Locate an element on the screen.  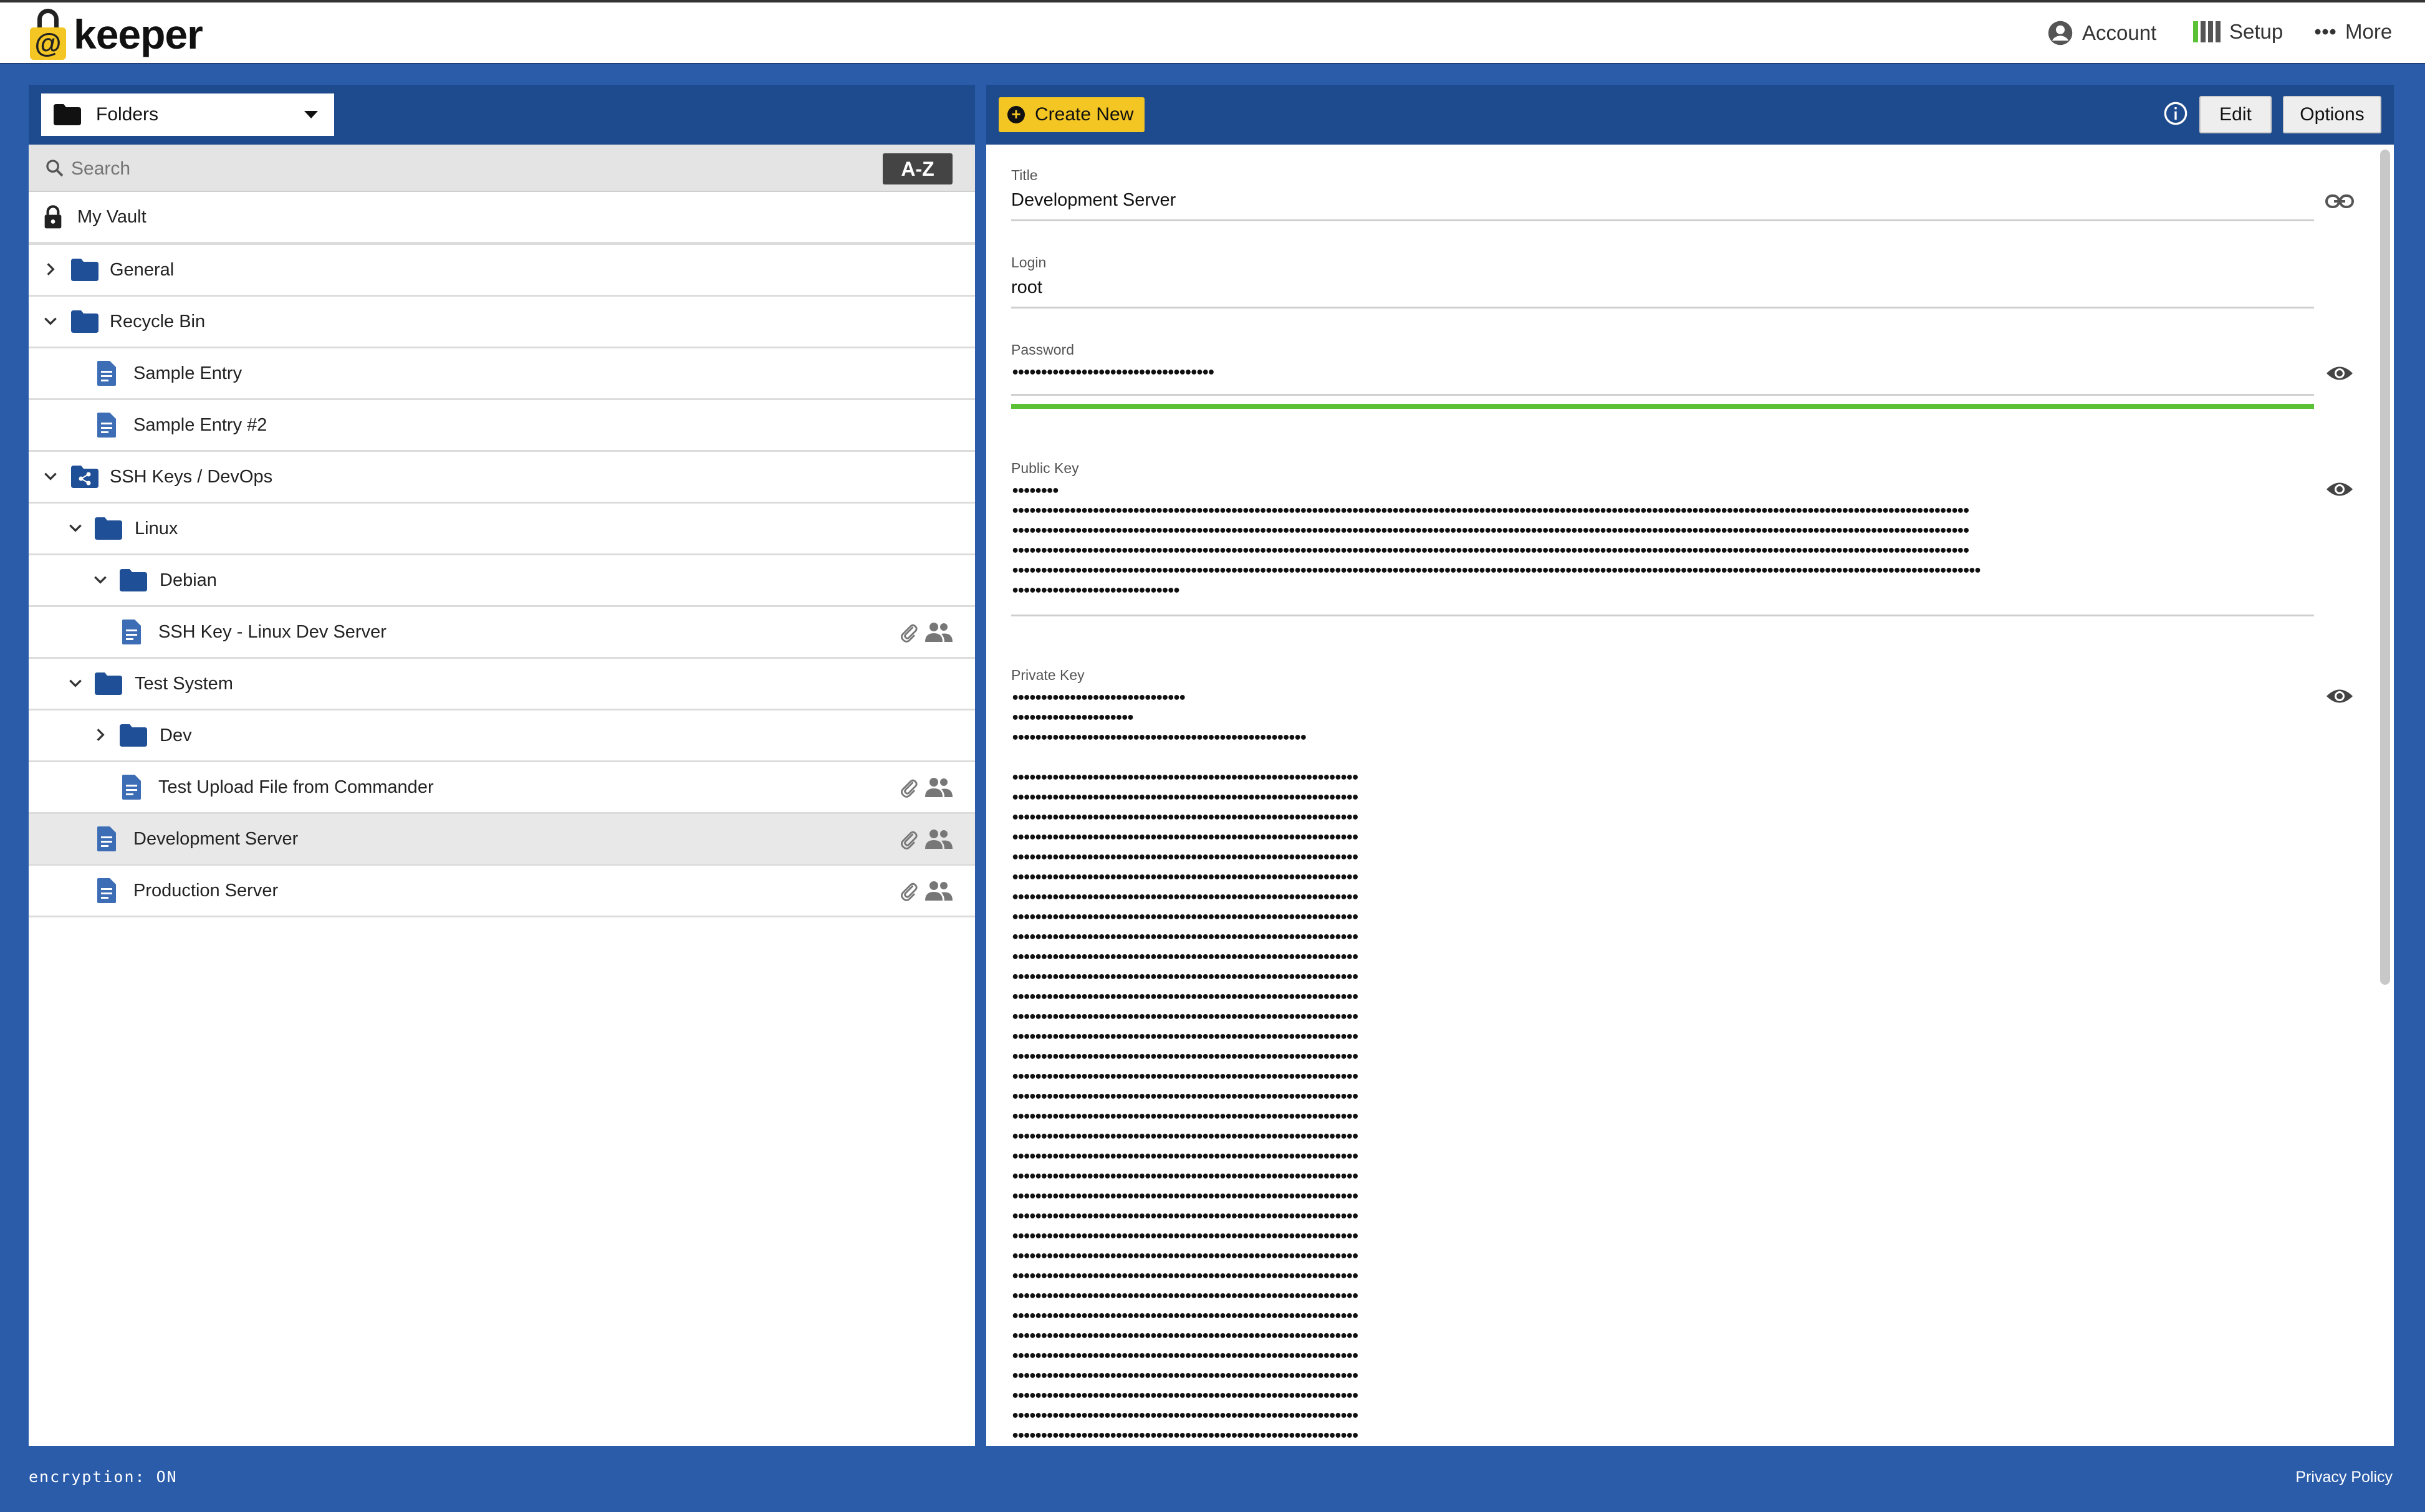
tree-item-development-server: Development Server is located at coordinates (502, 840).